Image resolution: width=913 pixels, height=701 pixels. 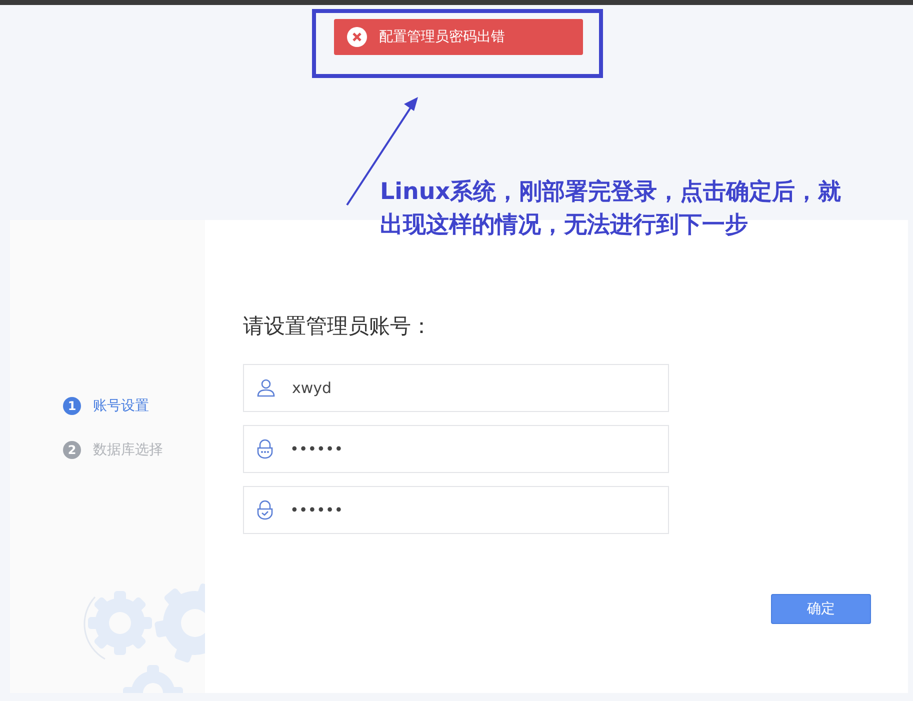 I want to click on user-icon, so click(x=266, y=388).